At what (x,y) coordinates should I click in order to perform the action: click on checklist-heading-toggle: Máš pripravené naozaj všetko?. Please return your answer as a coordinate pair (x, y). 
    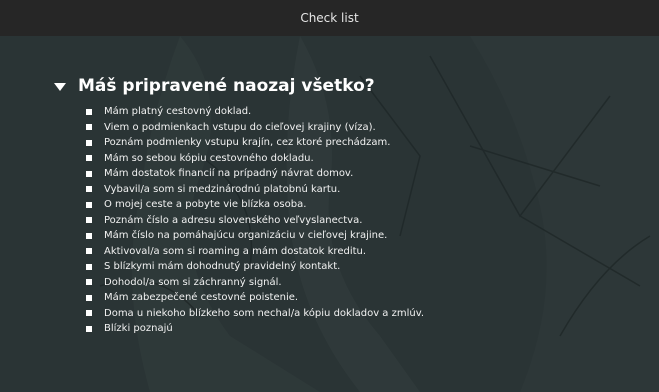
    Looking at the image, I should click on (346, 86).